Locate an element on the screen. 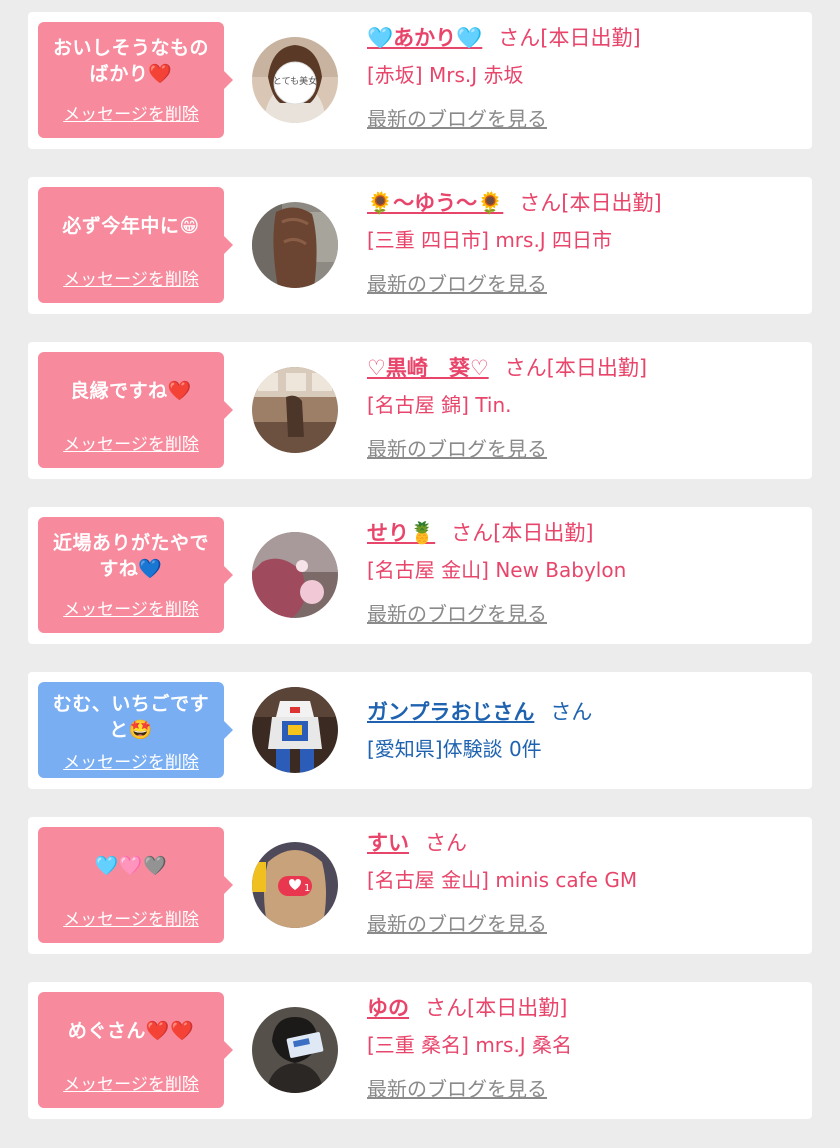  girl-name-link: せり🍍 is located at coordinates (401, 533).